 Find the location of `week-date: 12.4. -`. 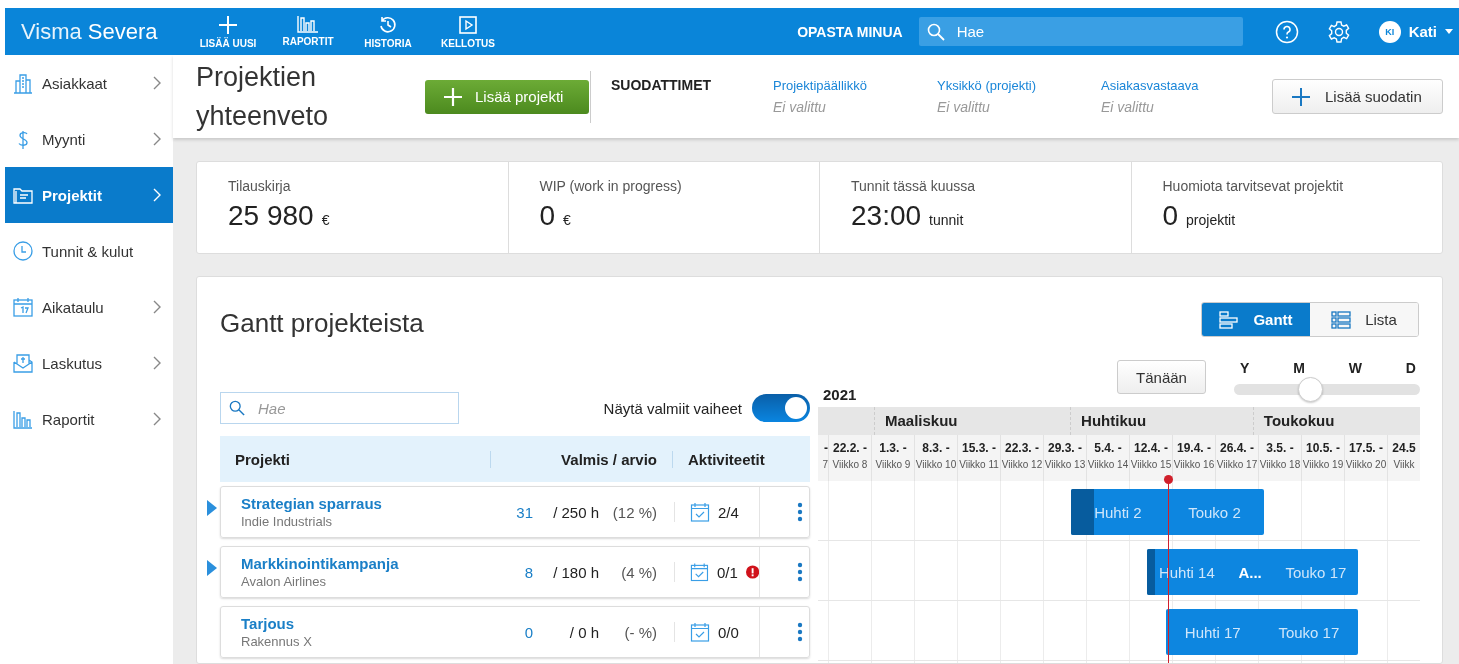

week-date: 12.4. - is located at coordinates (1151, 448).